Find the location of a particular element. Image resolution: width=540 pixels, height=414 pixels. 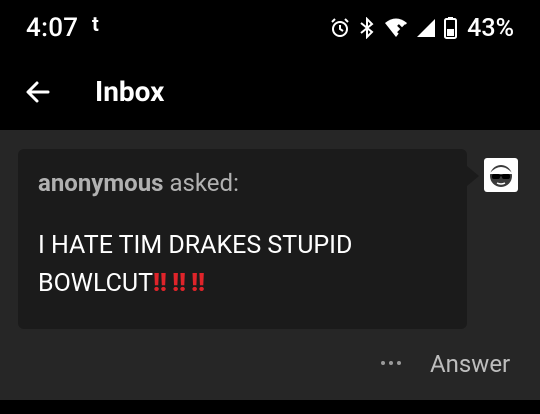

anonymous-avatar is located at coordinates (501, 175).